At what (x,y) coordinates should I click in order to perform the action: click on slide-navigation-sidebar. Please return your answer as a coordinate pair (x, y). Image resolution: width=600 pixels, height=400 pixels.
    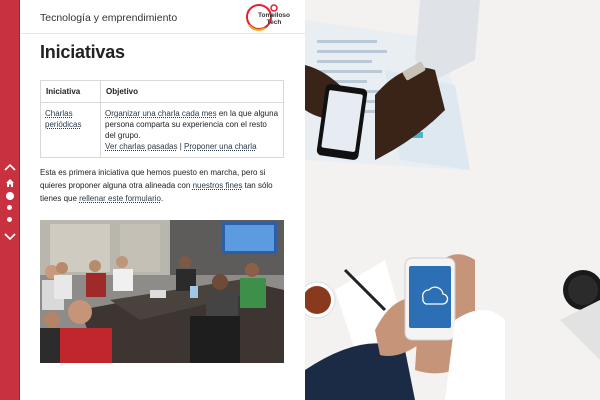
    Looking at the image, I should click on (10, 200).